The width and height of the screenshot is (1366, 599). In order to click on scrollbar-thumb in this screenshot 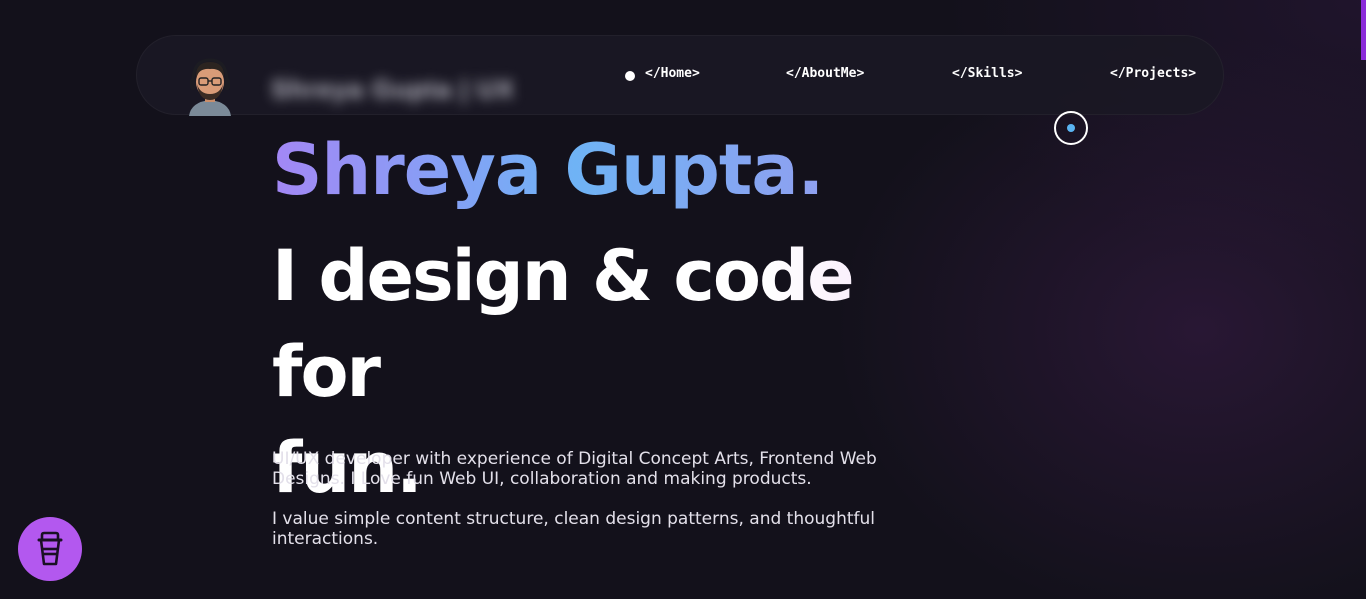, I will do `click(1363, 30)`.